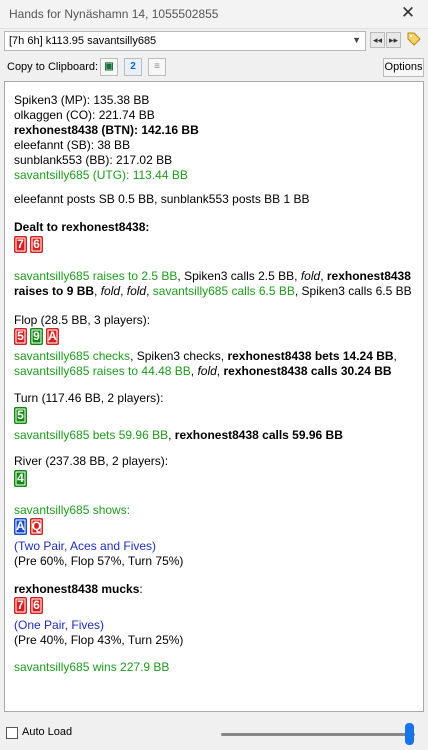  Describe the element at coordinates (414, 41) in the screenshot. I see `tag-icon` at that location.